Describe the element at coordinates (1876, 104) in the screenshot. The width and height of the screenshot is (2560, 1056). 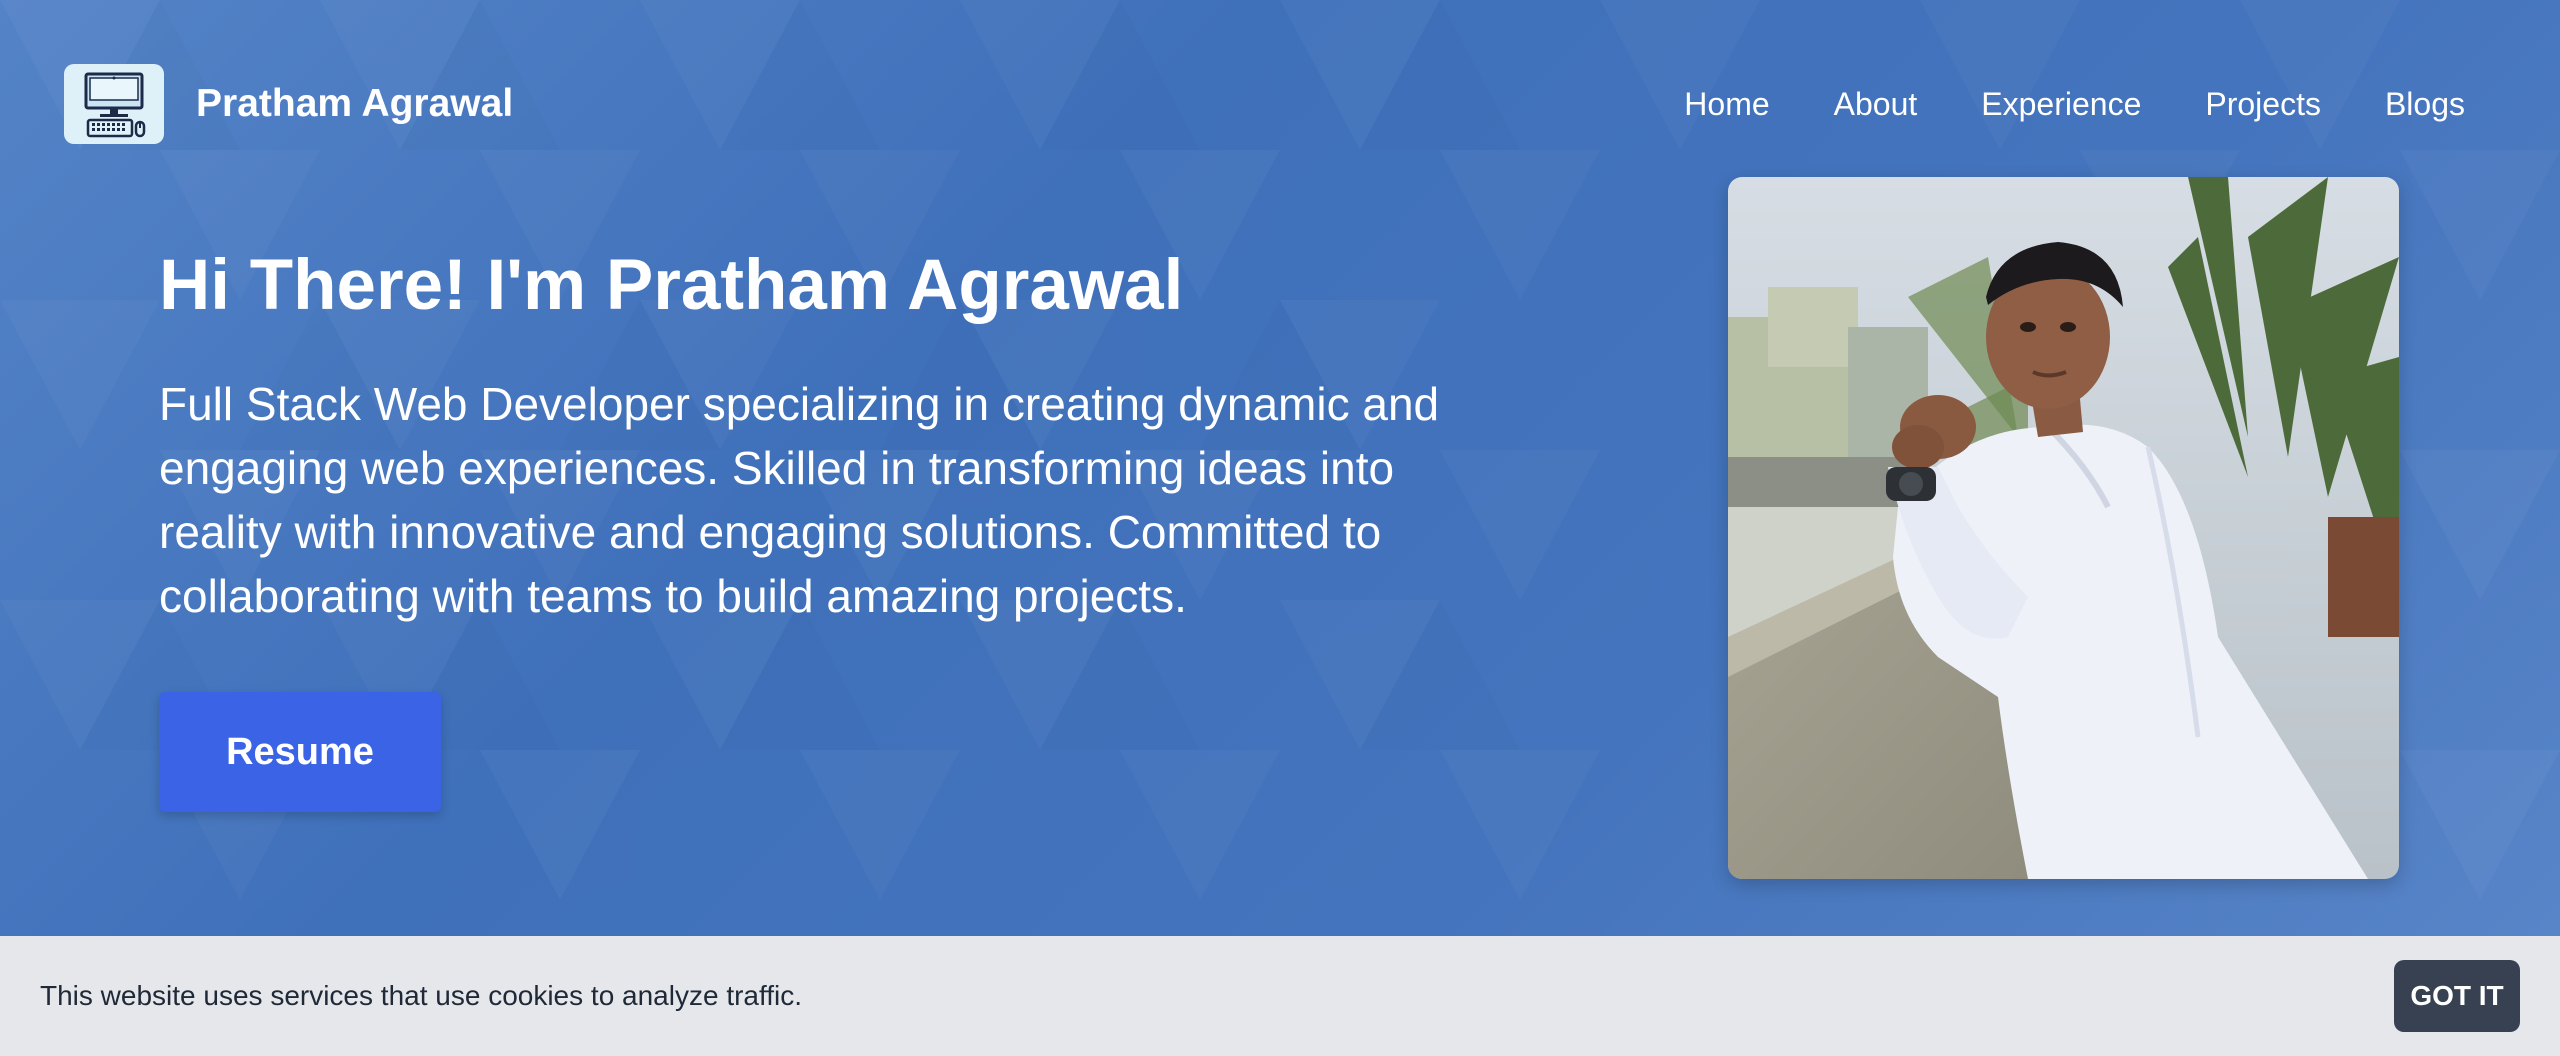
I see `nav-about: About` at that location.